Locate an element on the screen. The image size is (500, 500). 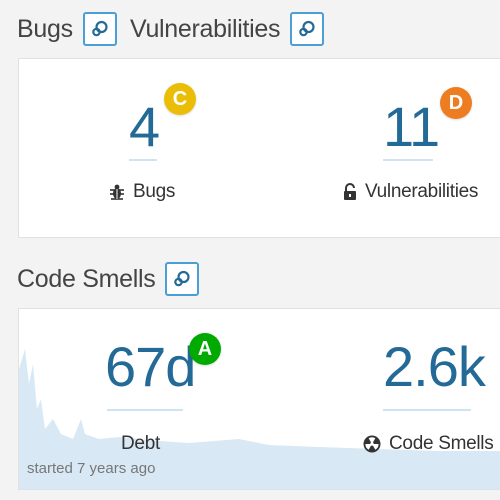
history-start-note: started 7 years ago is located at coordinates (91, 468).